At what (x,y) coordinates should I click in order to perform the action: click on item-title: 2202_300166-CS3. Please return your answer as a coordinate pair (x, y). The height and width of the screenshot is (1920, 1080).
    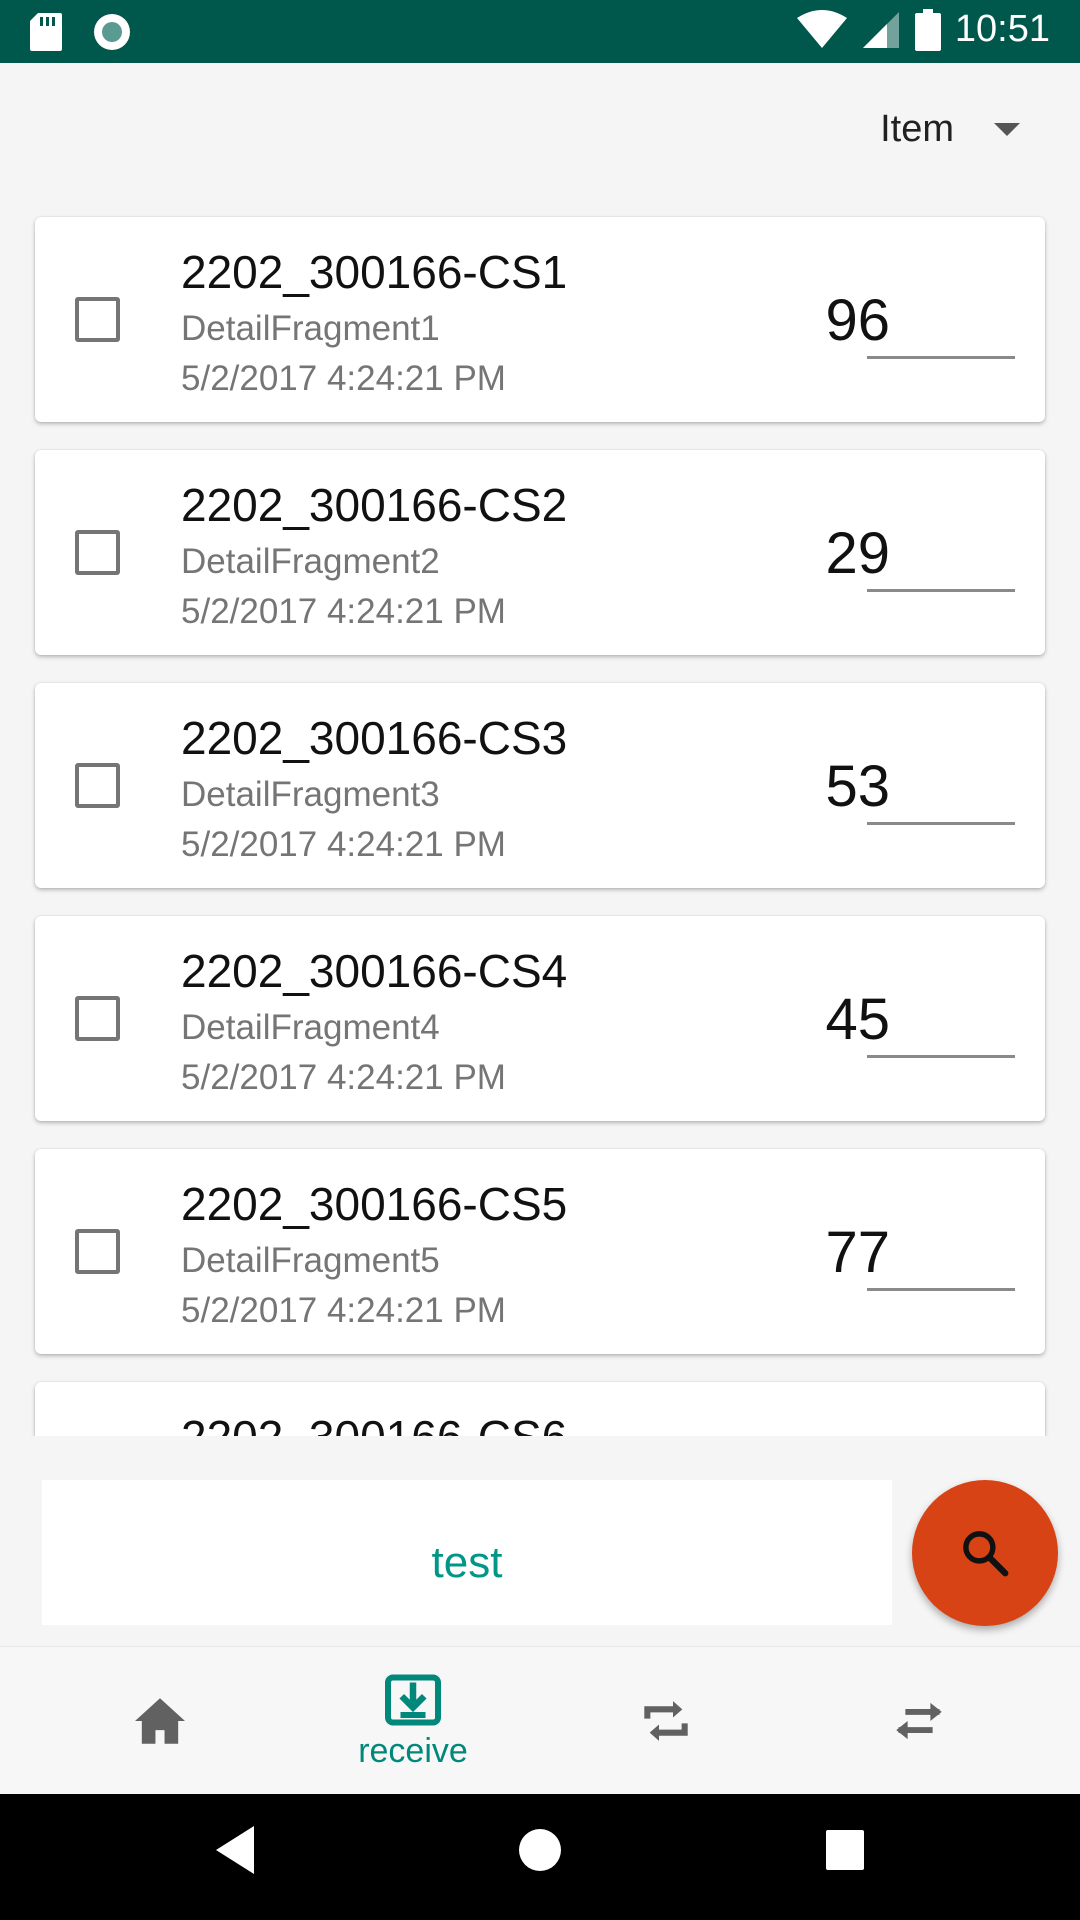
    Looking at the image, I should click on (374, 738).